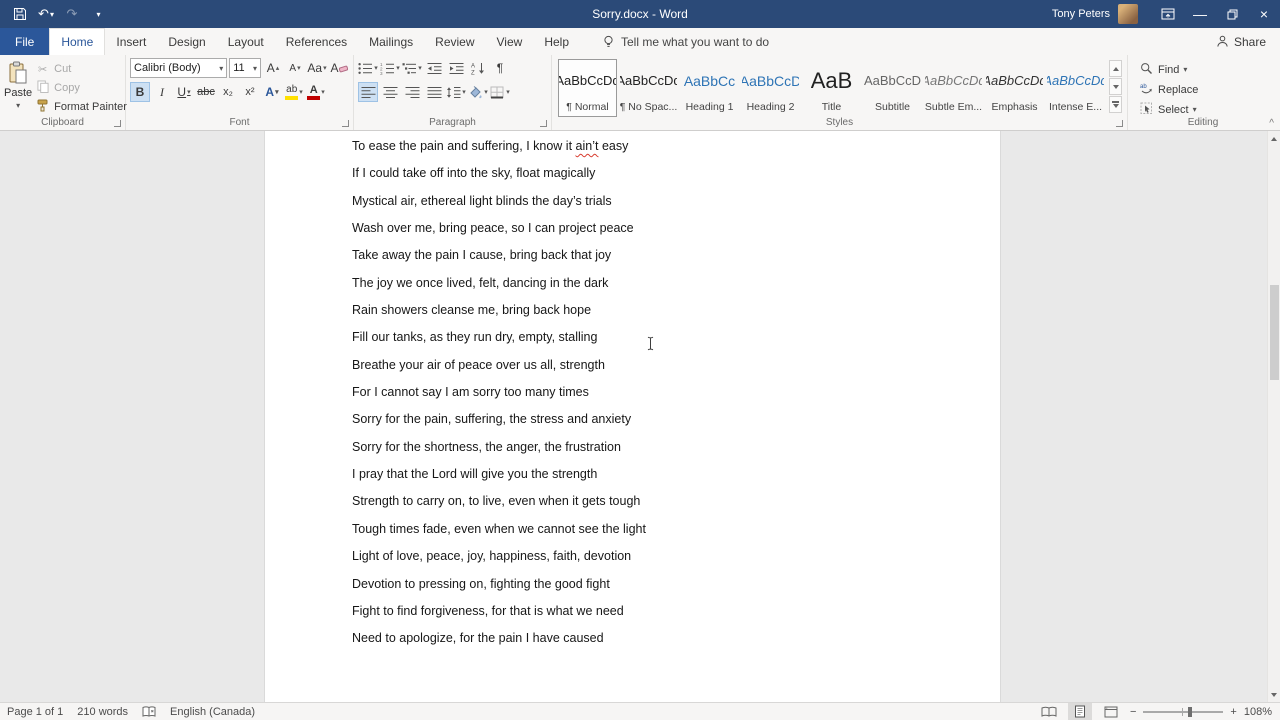  I want to click on align-right-button, so click(412, 92).